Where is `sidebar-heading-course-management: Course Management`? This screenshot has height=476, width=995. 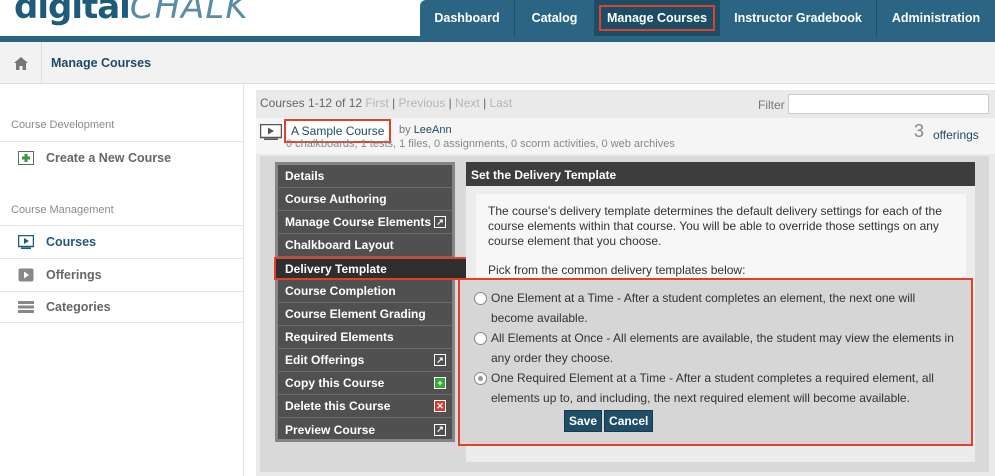 sidebar-heading-course-management: Course Management is located at coordinates (62, 210).